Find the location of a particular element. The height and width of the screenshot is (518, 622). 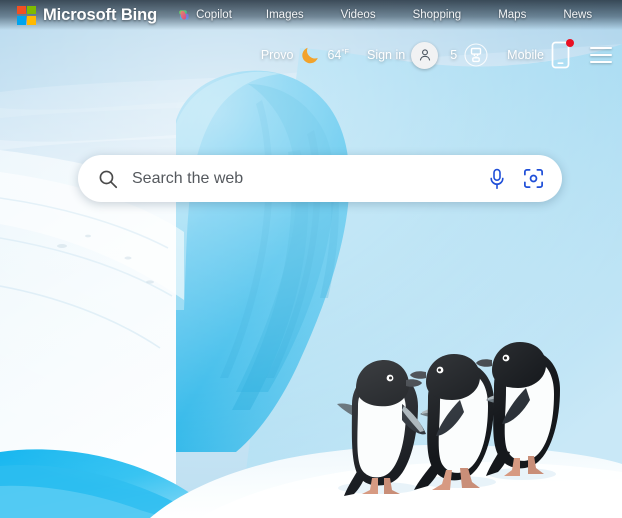

person-avatar-icon is located at coordinates (425, 55).